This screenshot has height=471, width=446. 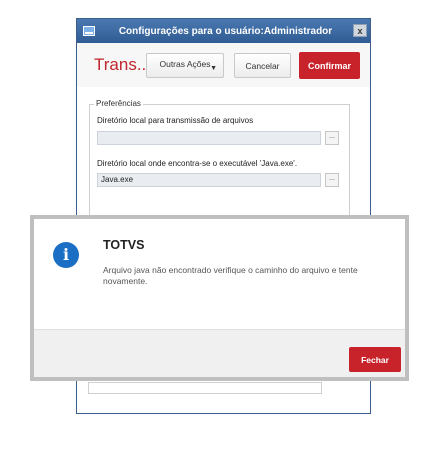 I want to click on more-actions-button: Outras Ações ▼, so click(x=185, y=65).